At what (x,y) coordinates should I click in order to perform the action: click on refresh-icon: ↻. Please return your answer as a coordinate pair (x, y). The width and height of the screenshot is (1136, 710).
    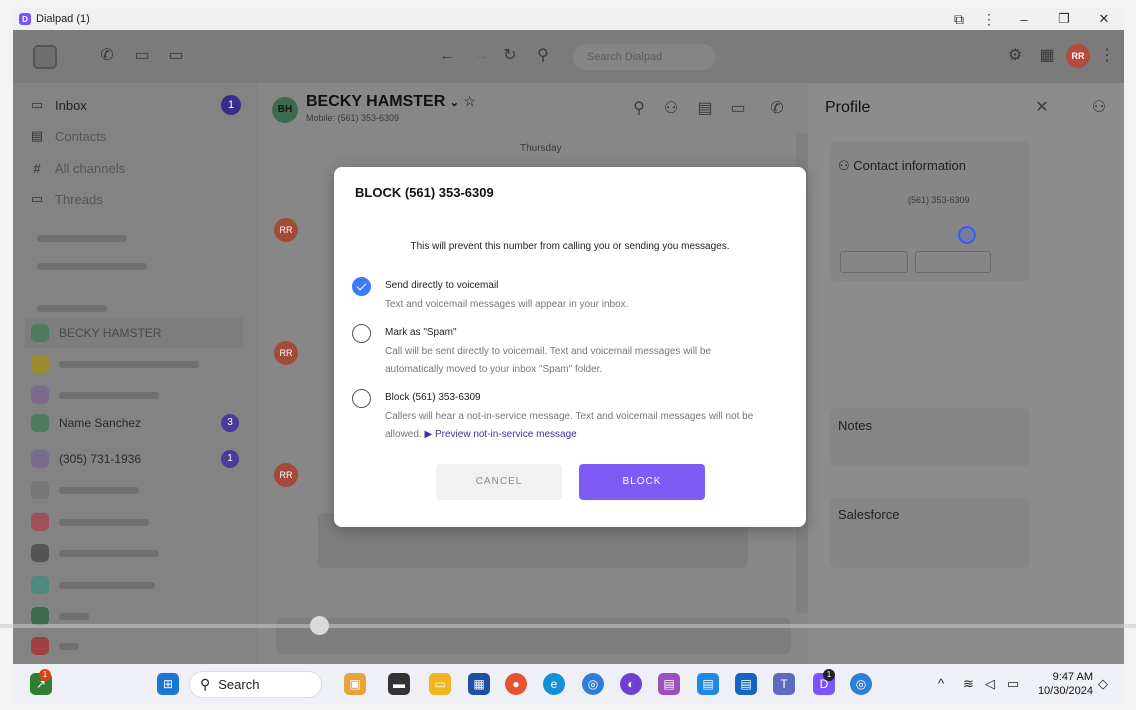
    Looking at the image, I should click on (510, 56).